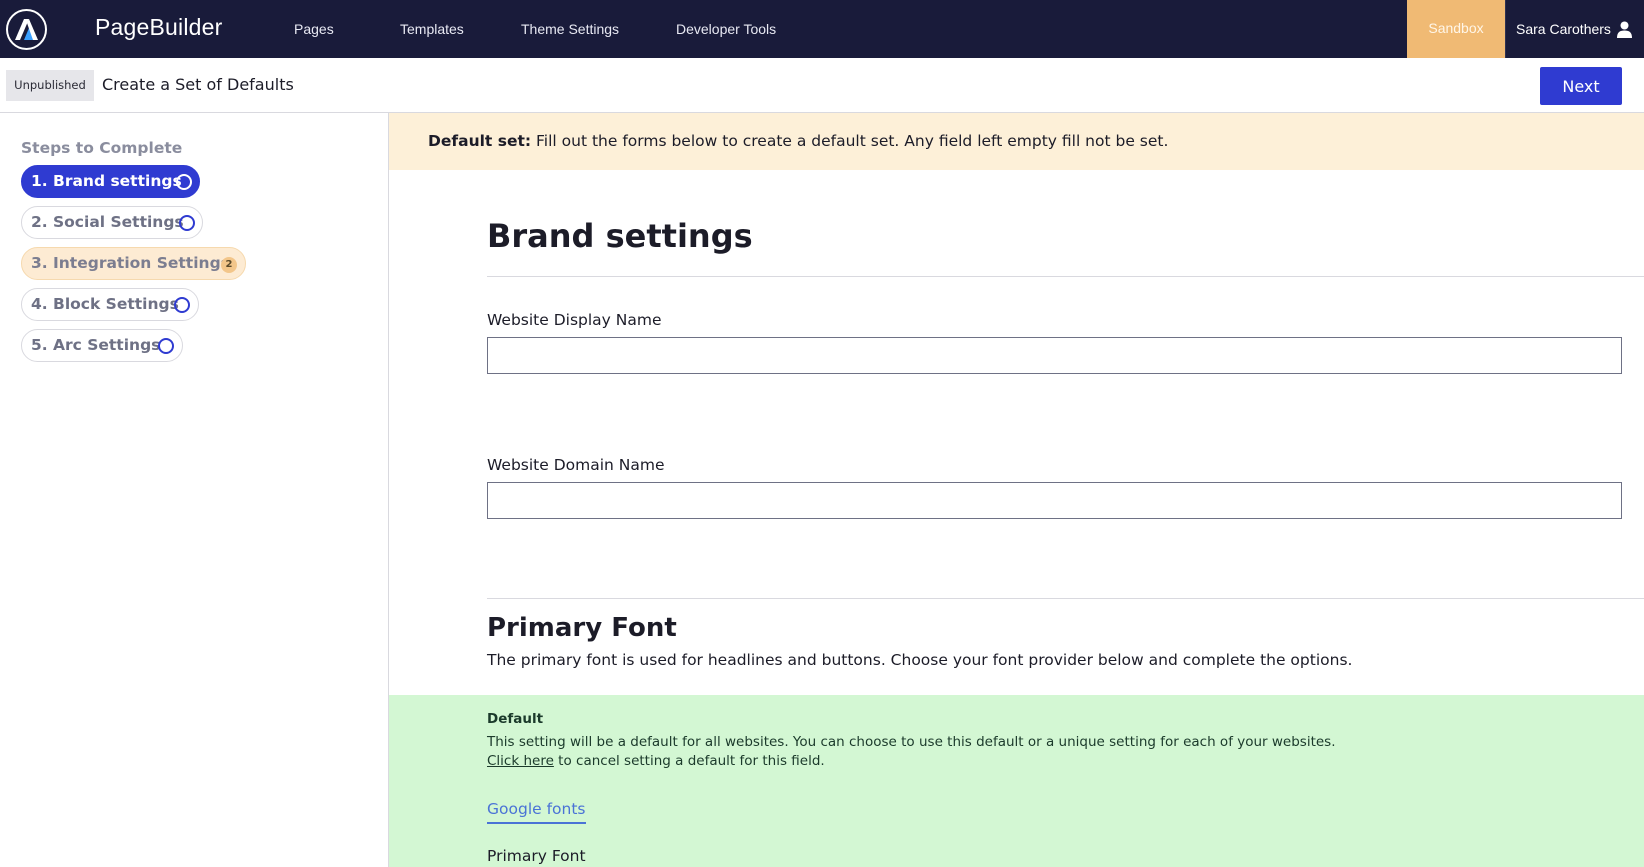 This screenshot has height=867, width=1644. I want to click on step-integration-settings: 3. Integration Settings 2, so click(133, 263).